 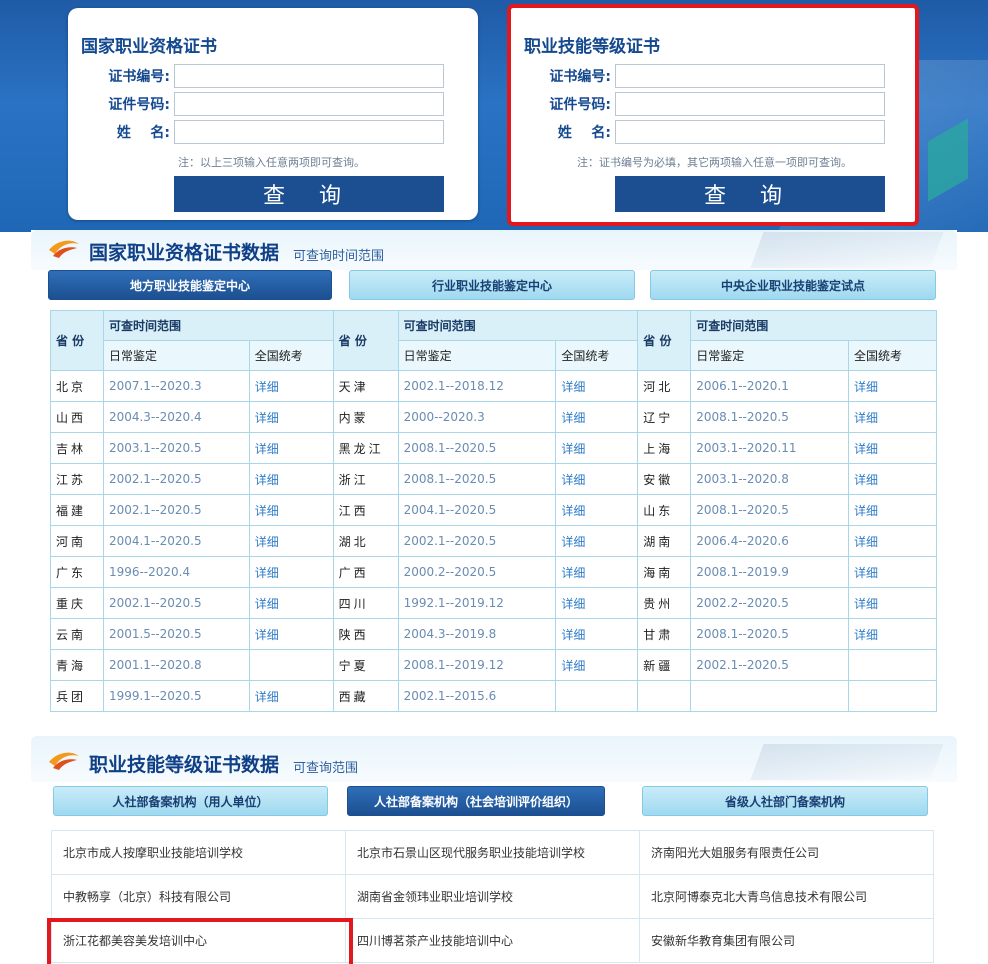 What do you see at coordinates (492, 896) in the screenshot?
I see `org-link: 湖南省金领玮业职业培训学校` at bounding box center [492, 896].